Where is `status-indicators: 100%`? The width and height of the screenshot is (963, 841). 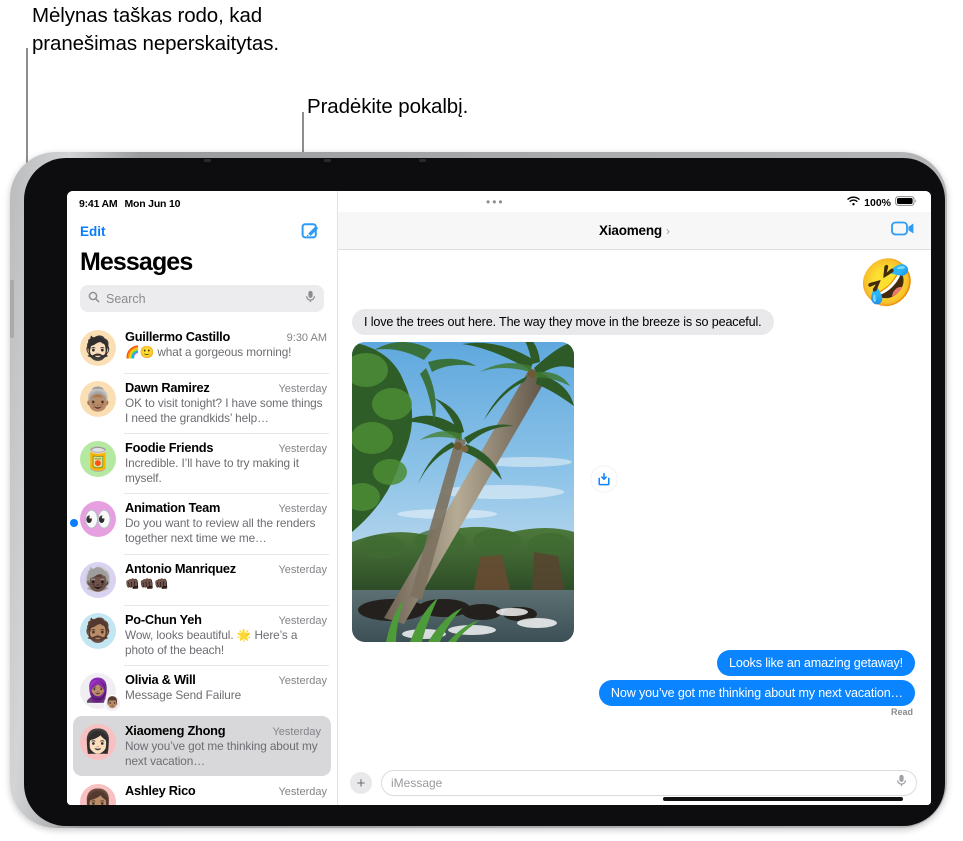
status-indicators: 100% is located at coordinates (882, 202).